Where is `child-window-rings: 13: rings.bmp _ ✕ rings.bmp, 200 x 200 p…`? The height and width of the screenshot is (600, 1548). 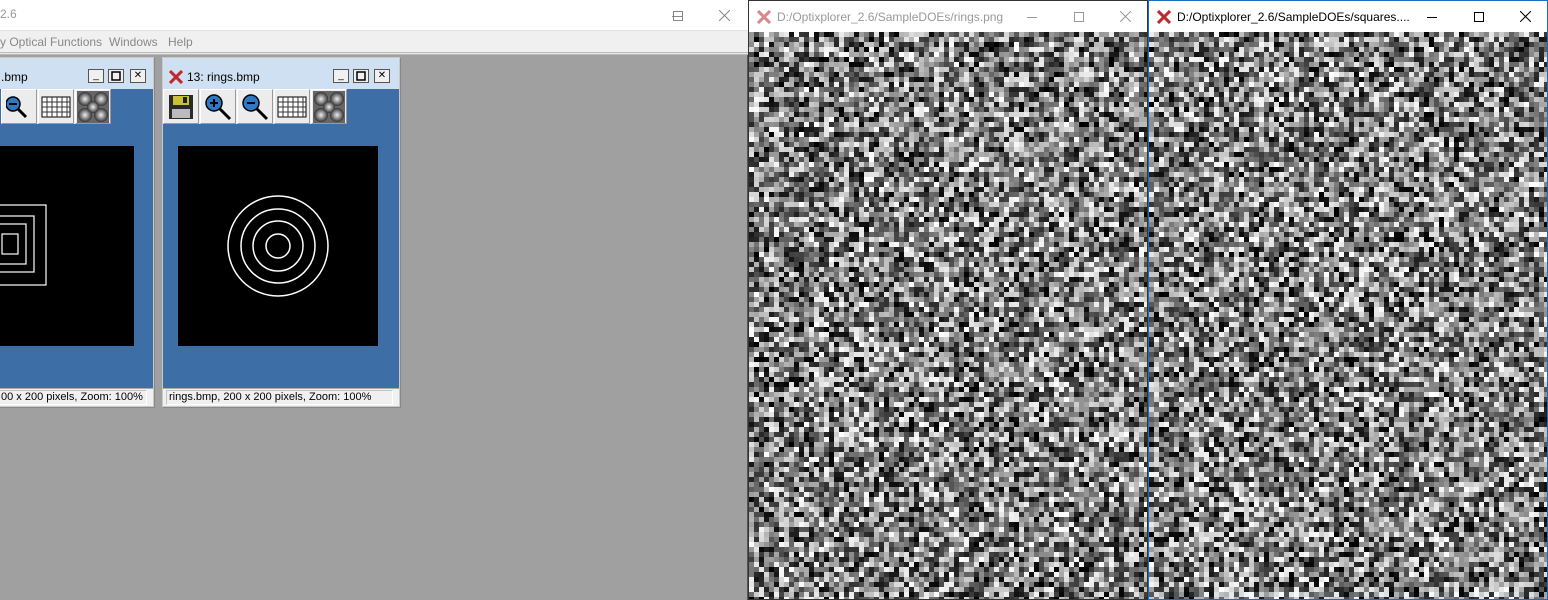 child-window-rings: 13: rings.bmp _ ✕ rings.bmp, 200 x 200 p… is located at coordinates (281, 232).